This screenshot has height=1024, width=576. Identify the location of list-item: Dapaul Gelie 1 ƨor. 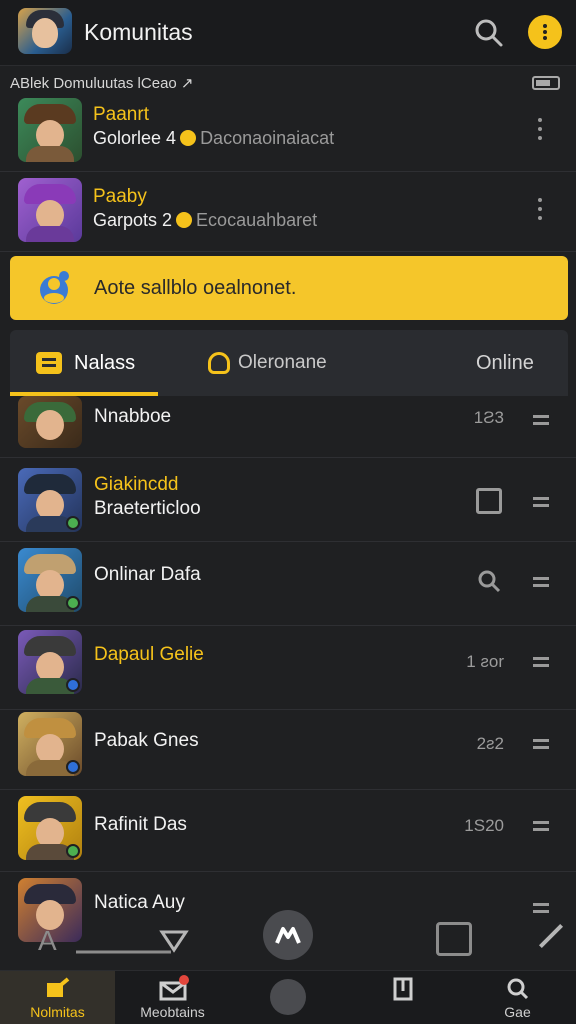
(288, 668).